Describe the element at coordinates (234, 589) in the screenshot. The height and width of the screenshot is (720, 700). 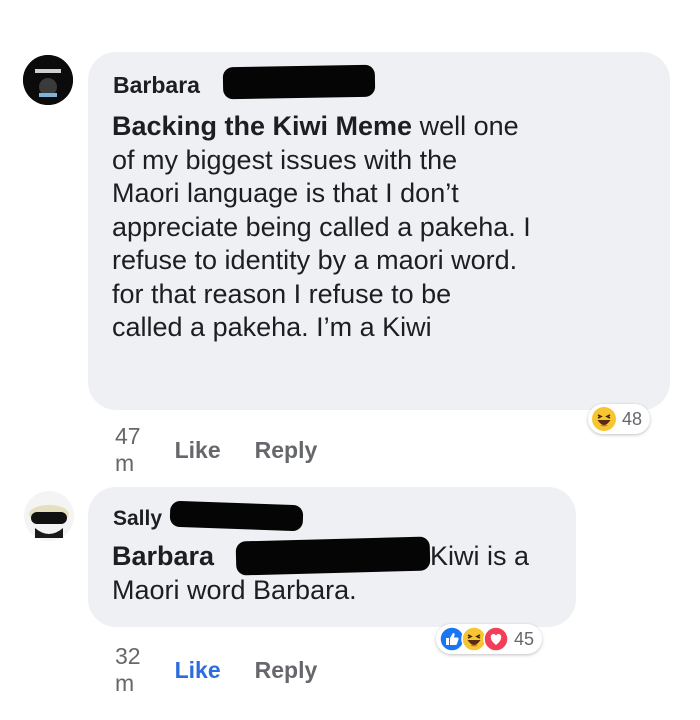
I see `text-line: Maori word Barbara.` at that location.